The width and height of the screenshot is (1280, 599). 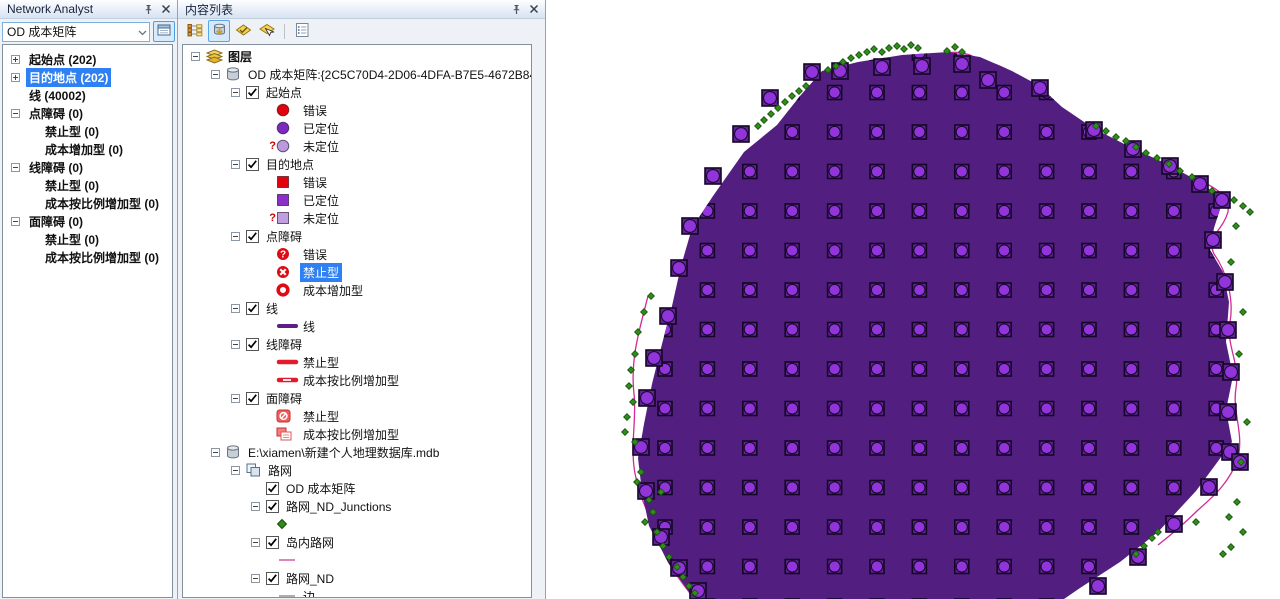 What do you see at coordinates (87, 113) in the screenshot?
I see `na-tree-item: 点障碍 (0)` at bounding box center [87, 113].